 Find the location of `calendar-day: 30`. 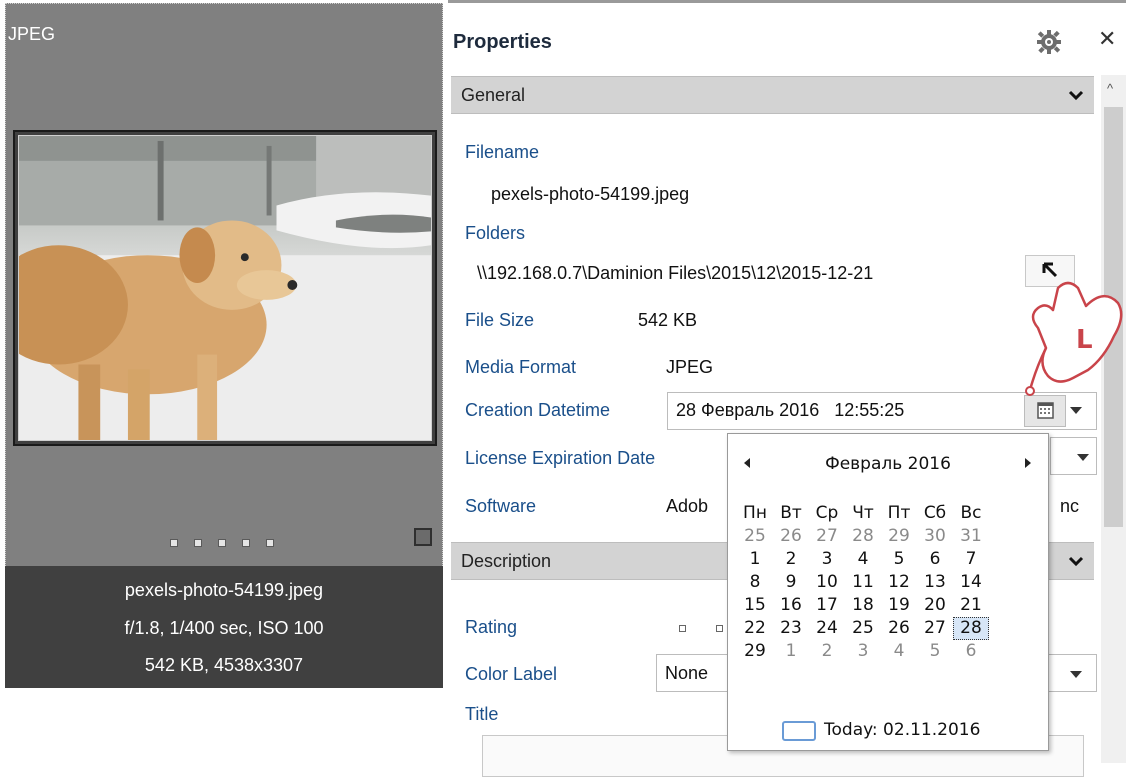

calendar-day: 30 is located at coordinates (935, 536).